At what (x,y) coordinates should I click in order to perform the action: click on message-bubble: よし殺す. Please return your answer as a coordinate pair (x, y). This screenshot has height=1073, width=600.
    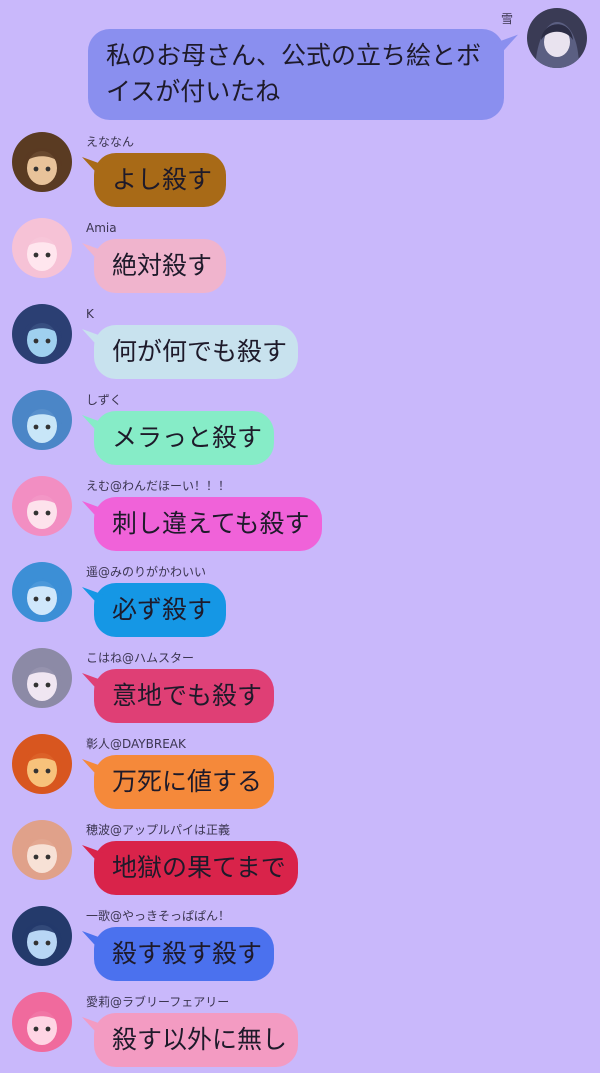
    Looking at the image, I should click on (160, 180).